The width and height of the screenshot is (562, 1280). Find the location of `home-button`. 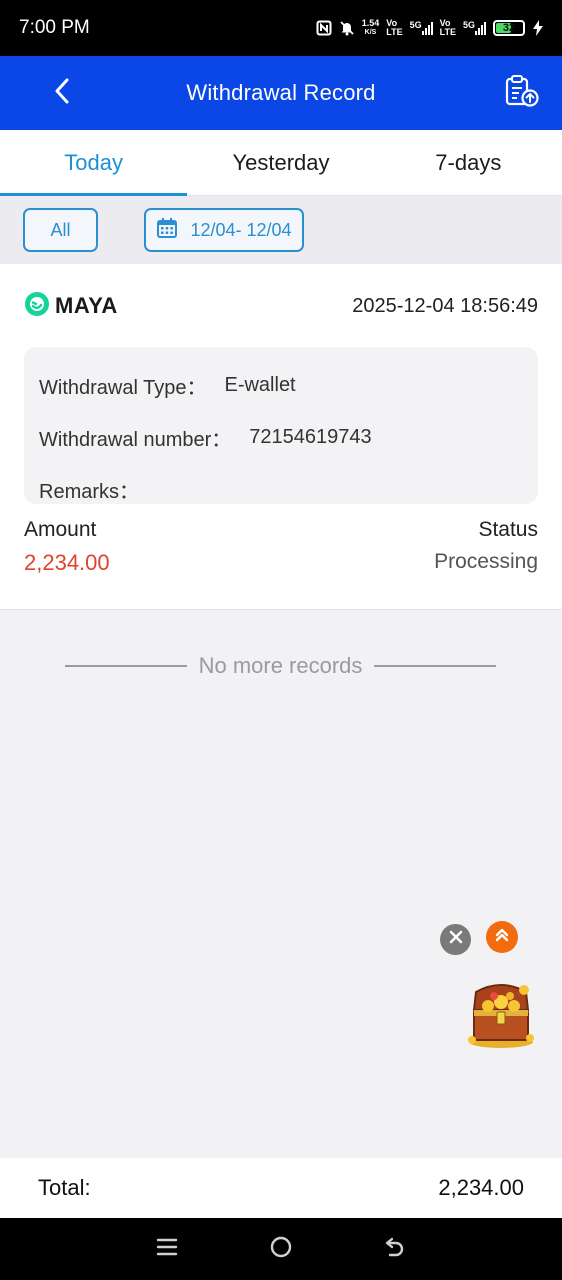

home-button is located at coordinates (281, 1249).